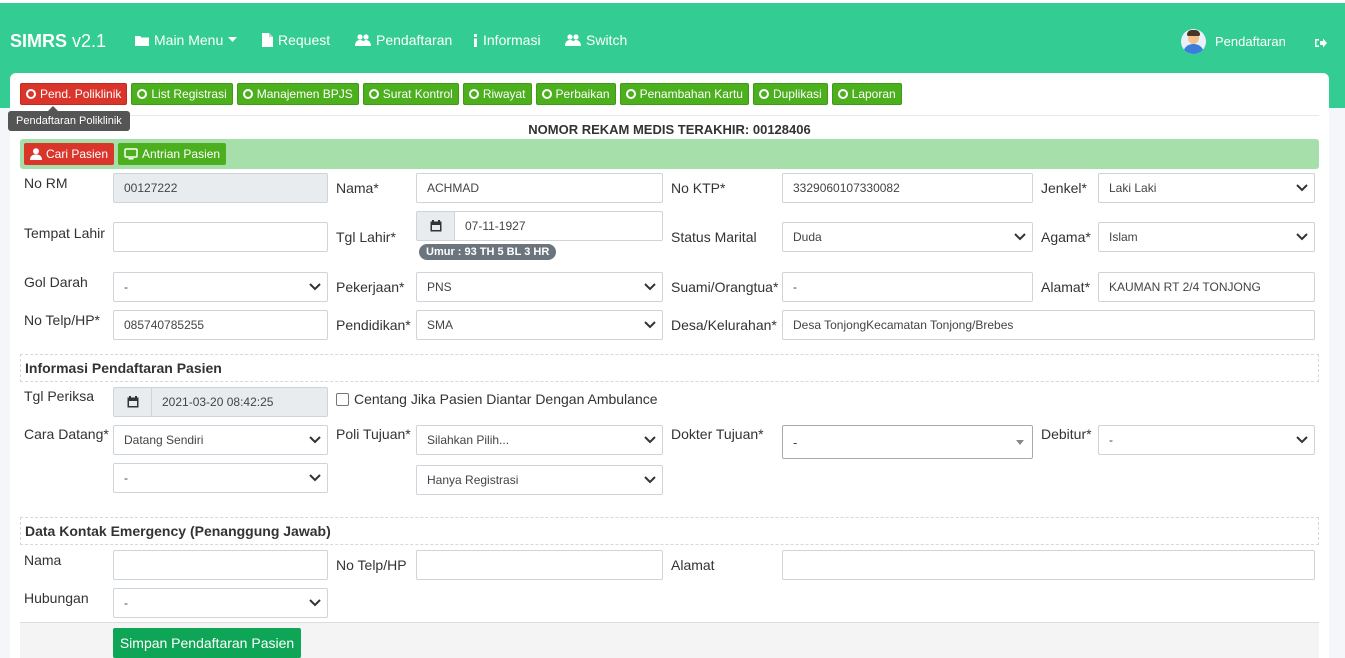 Image resolution: width=1345 pixels, height=658 pixels. Describe the element at coordinates (669, 115) in the screenshot. I see `divider` at that location.